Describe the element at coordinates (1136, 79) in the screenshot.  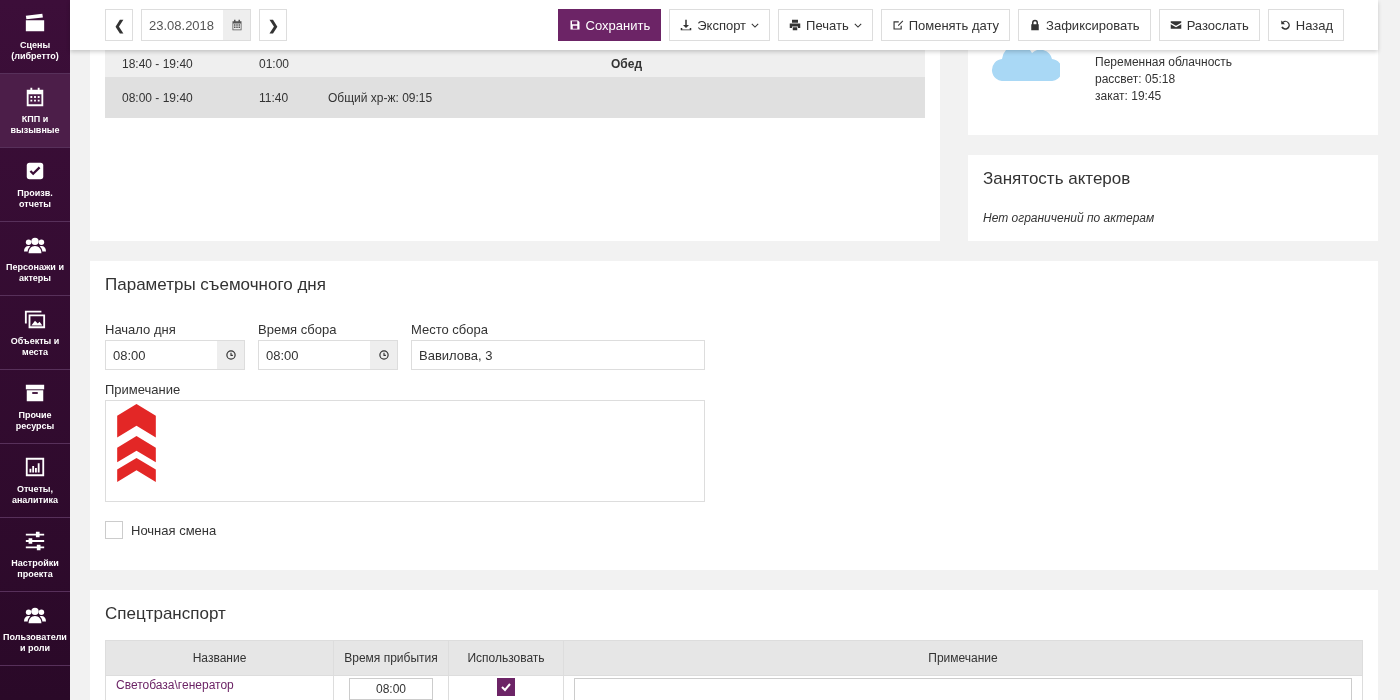
I see `weather-text: рассвет: 05:18` at that location.